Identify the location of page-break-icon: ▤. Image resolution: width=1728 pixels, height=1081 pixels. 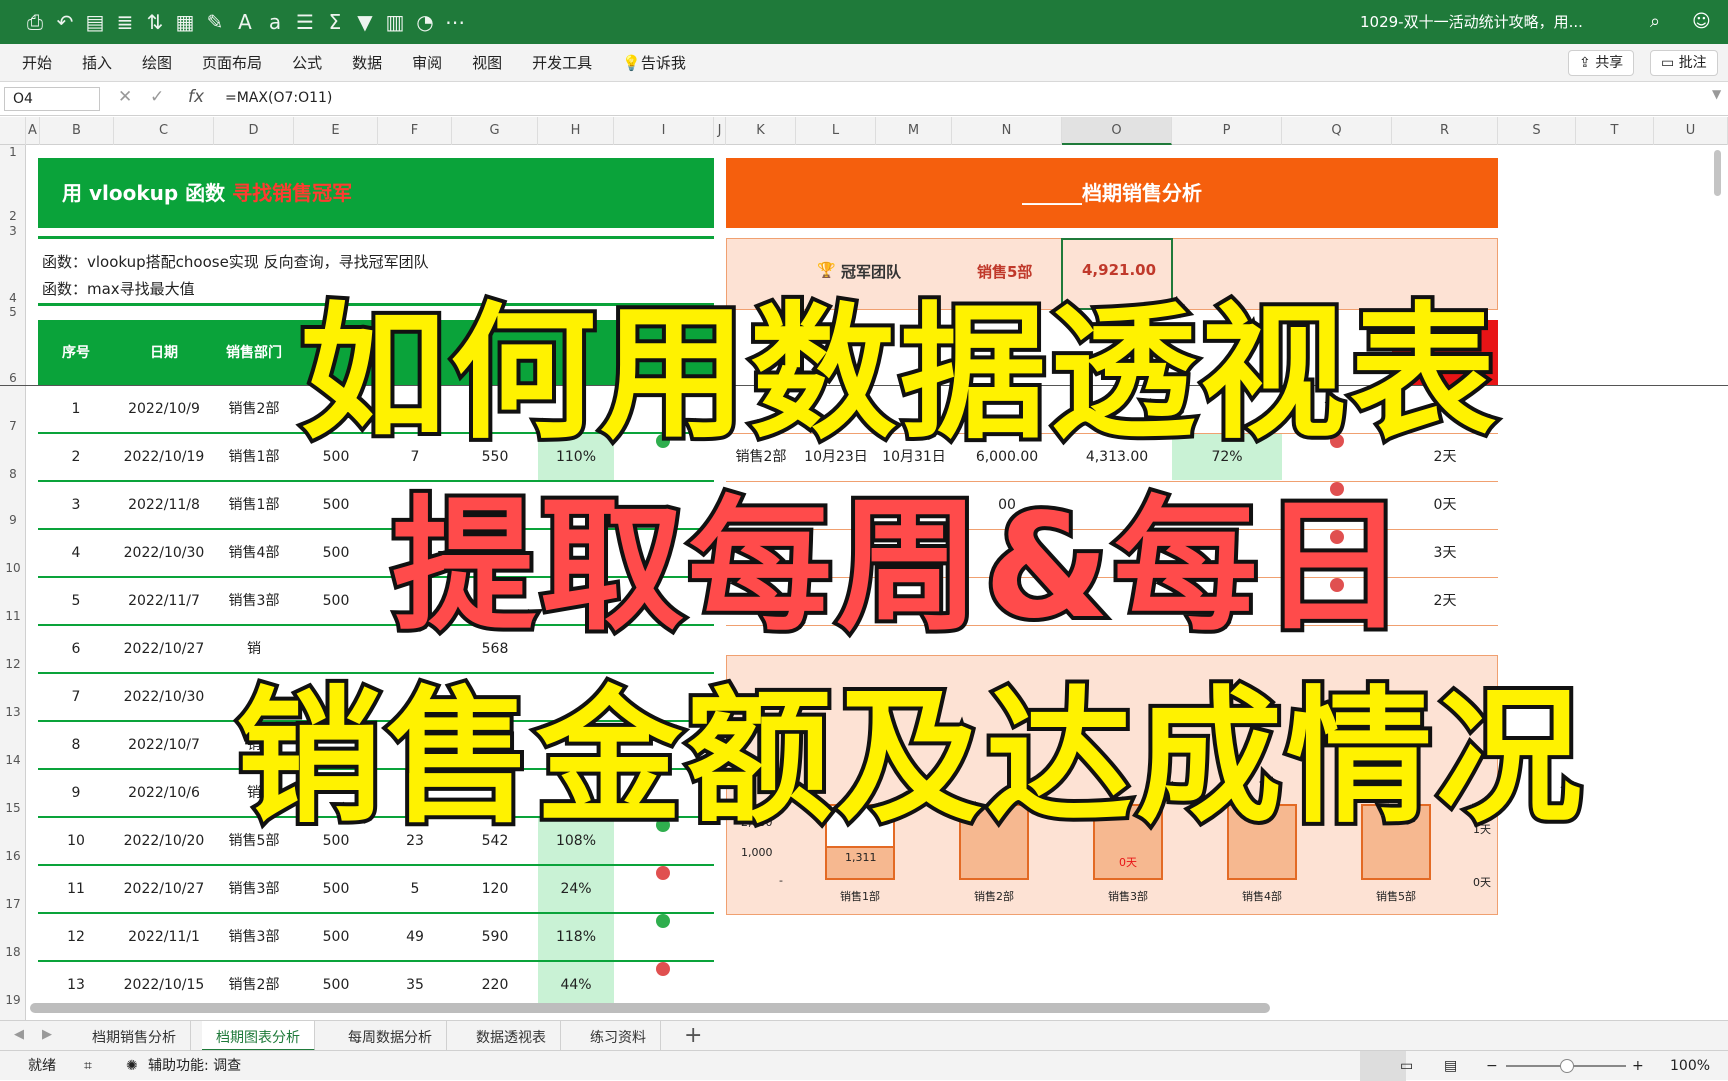
(1450, 1066).